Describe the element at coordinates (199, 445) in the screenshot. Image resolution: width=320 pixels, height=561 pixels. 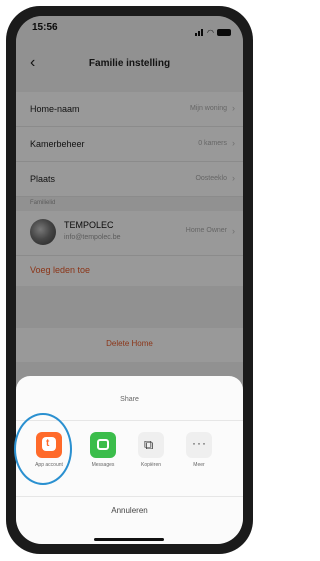
I see `more-icon: ···` at that location.